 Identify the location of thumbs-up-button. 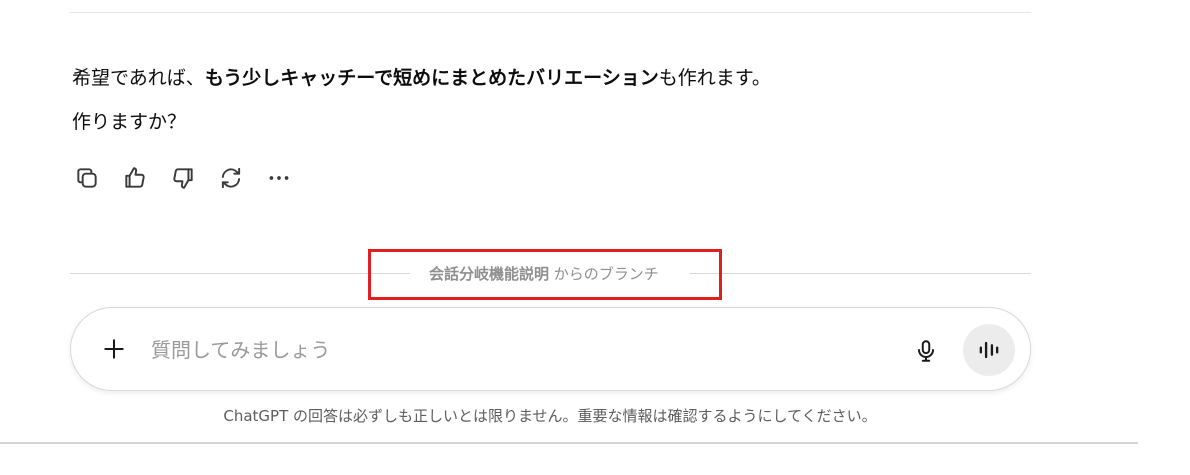
(135, 178).